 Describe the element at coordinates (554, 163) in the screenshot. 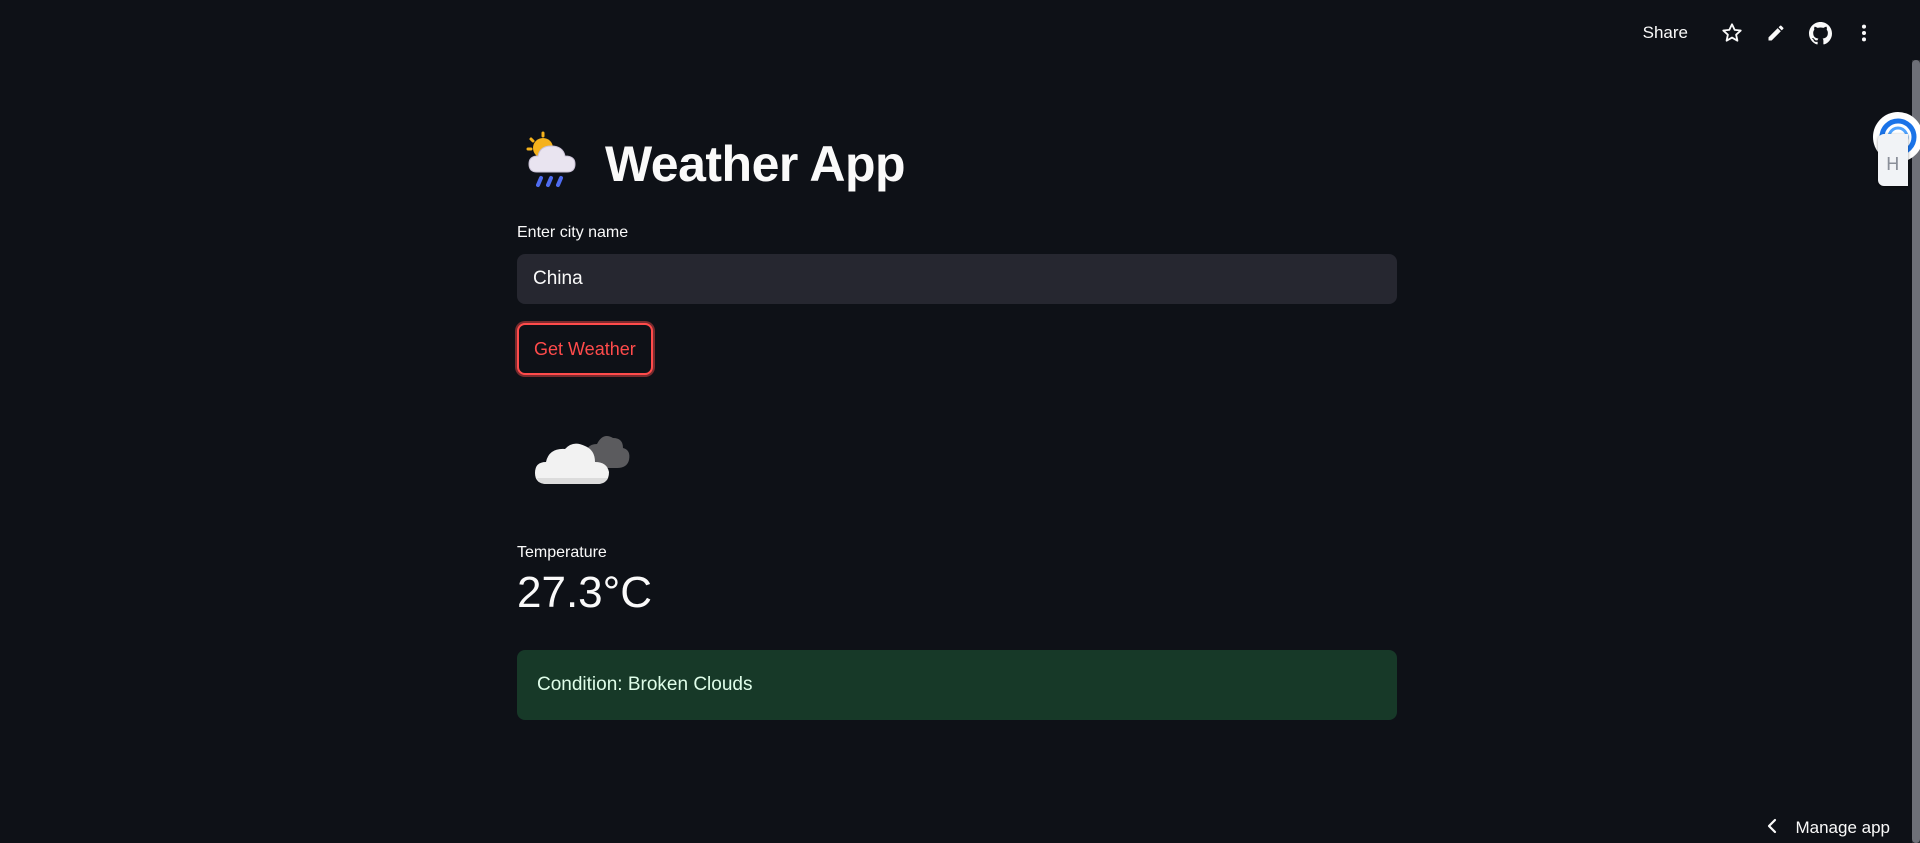

I see `cloud-sun-rain-icon` at that location.